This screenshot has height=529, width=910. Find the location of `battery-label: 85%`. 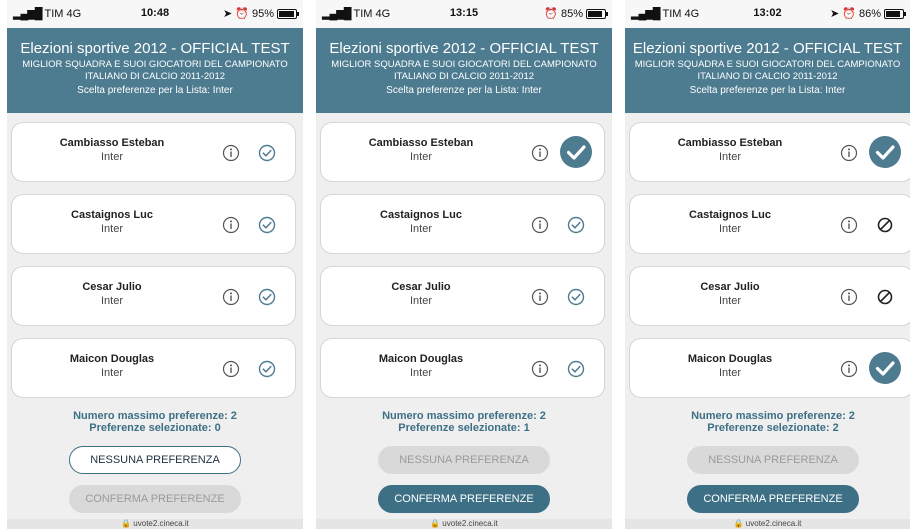

battery-label: 85% is located at coordinates (571, 13).